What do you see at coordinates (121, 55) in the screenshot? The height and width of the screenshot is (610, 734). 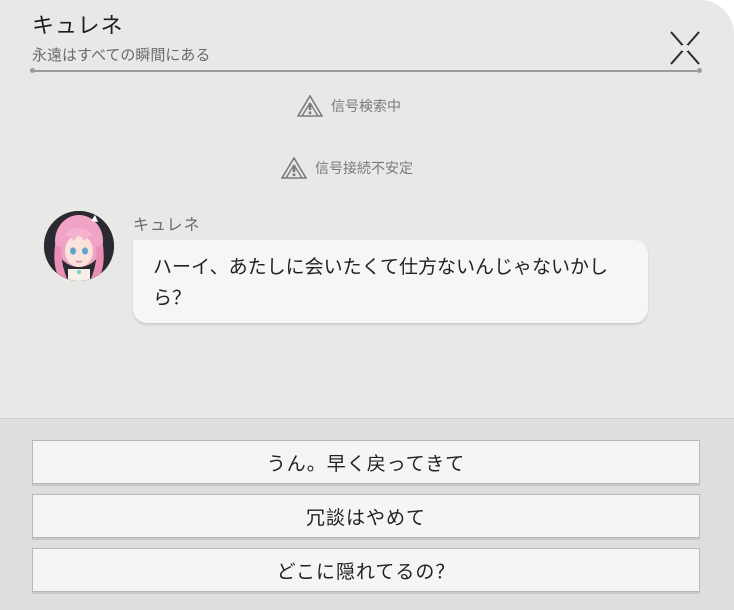 I see `contact-signature: 永遠はすべての瞬間にある` at bounding box center [121, 55].